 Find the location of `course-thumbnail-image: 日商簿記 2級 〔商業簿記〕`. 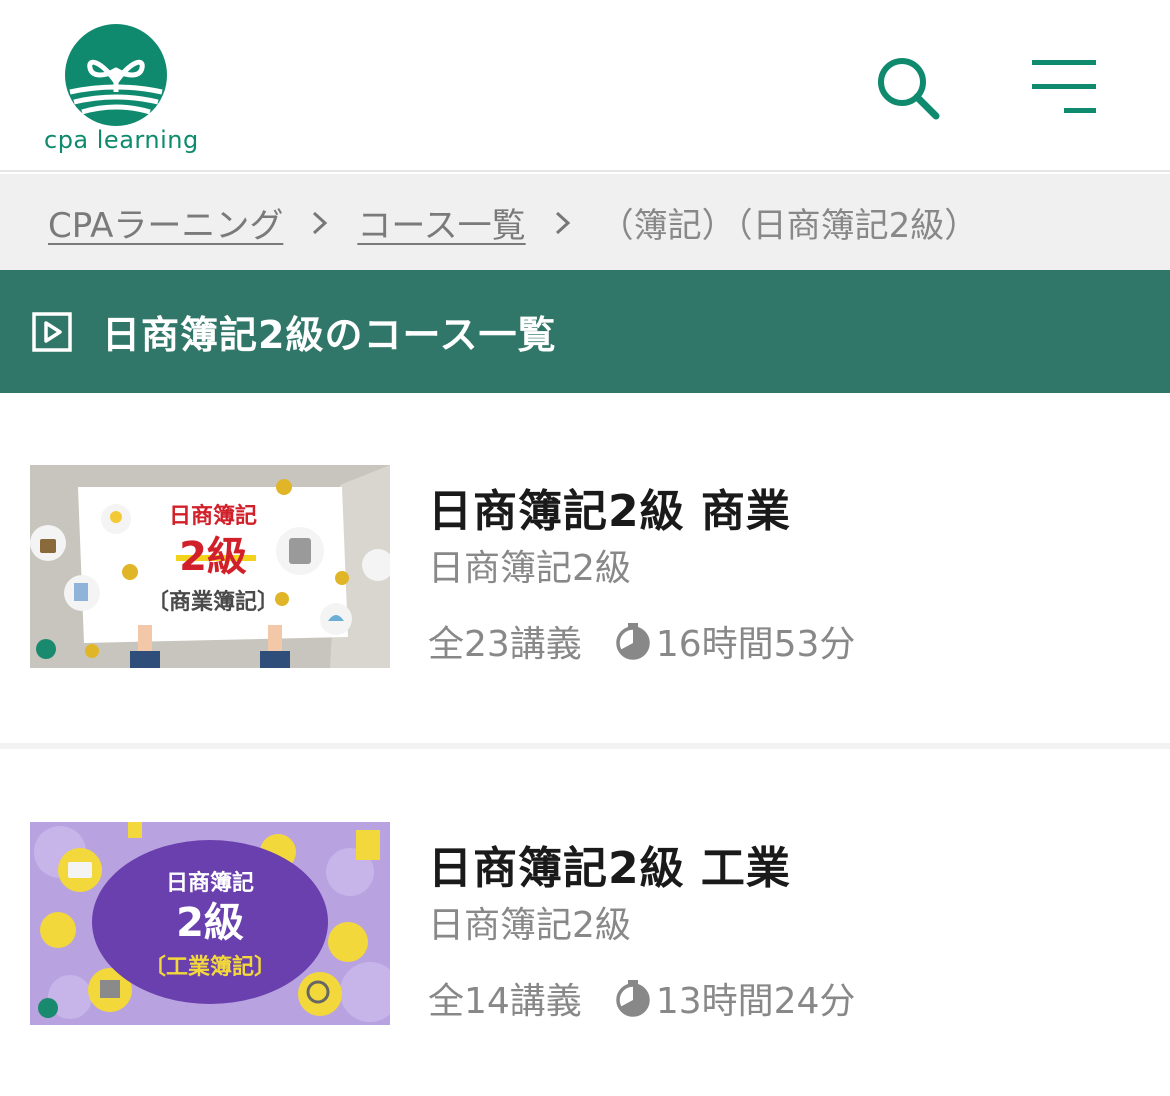

course-thumbnail-image: 日商簿記 2級 〔商業簿記〕 is located at coordinates (210, 566).